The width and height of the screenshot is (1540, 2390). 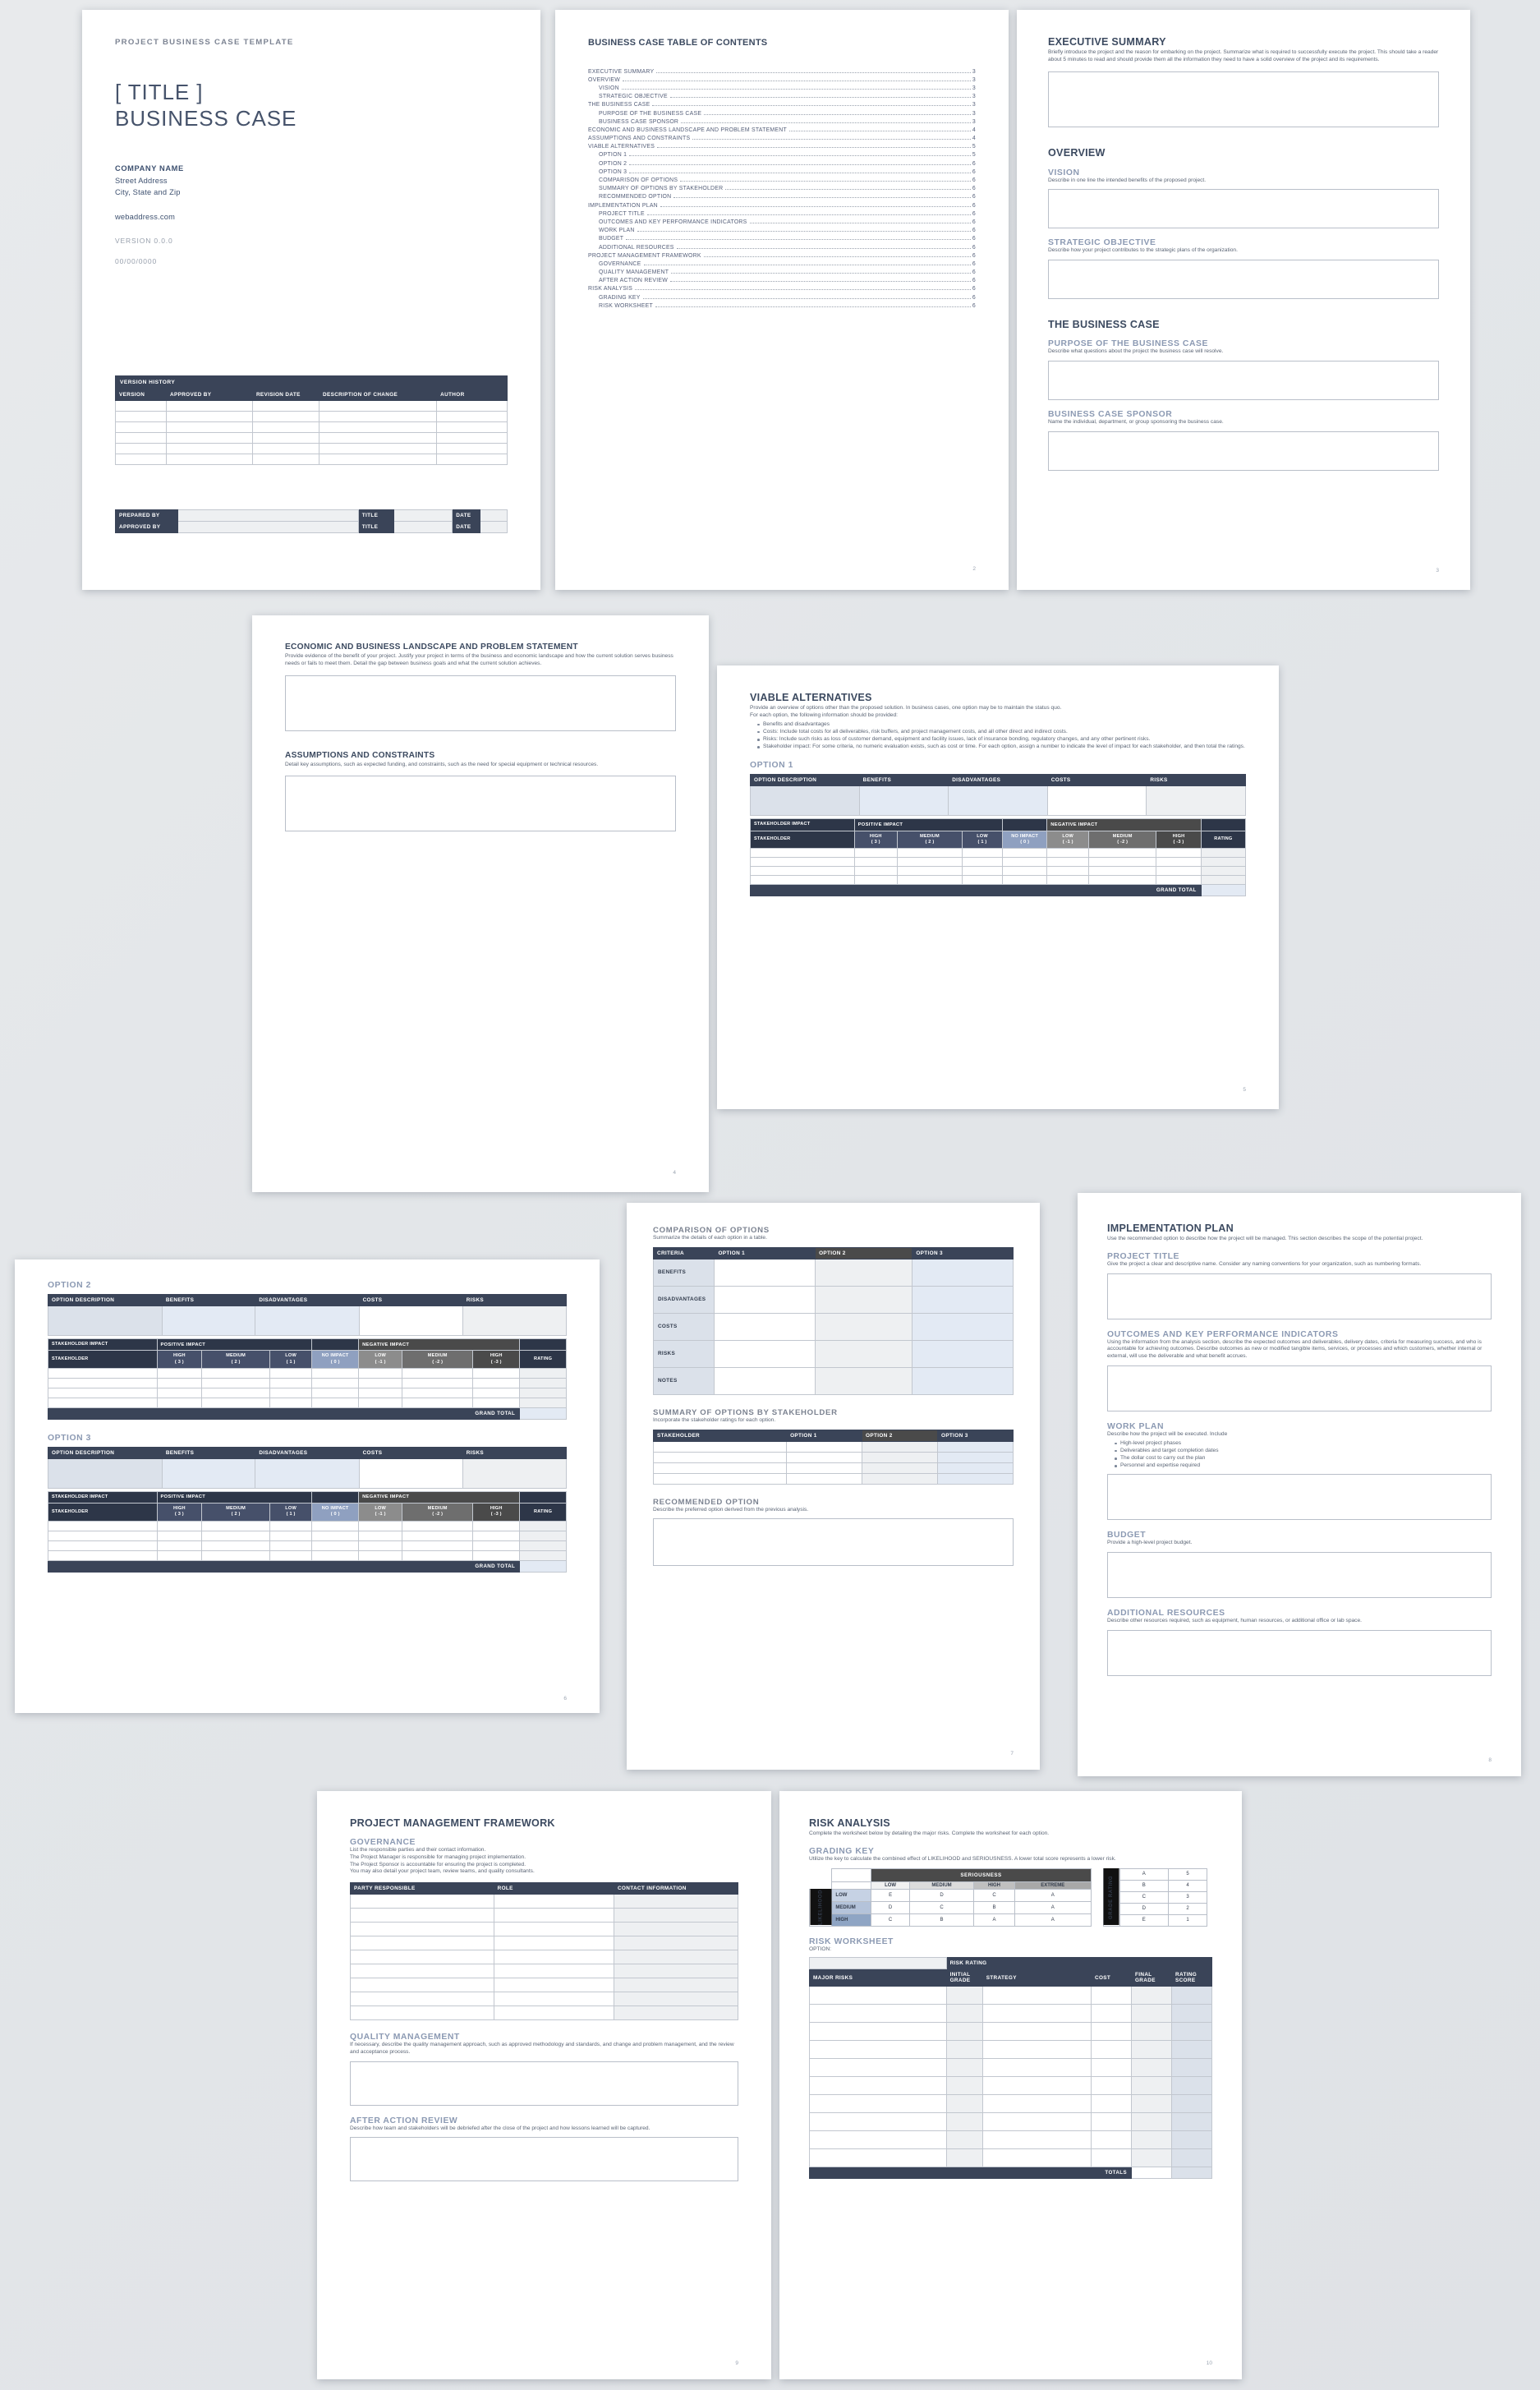 What do you see at coordinates (833, 1299) in the screenshot?
I see `table-row: DISADVANTAGES` at bounding box center [833, 1299].